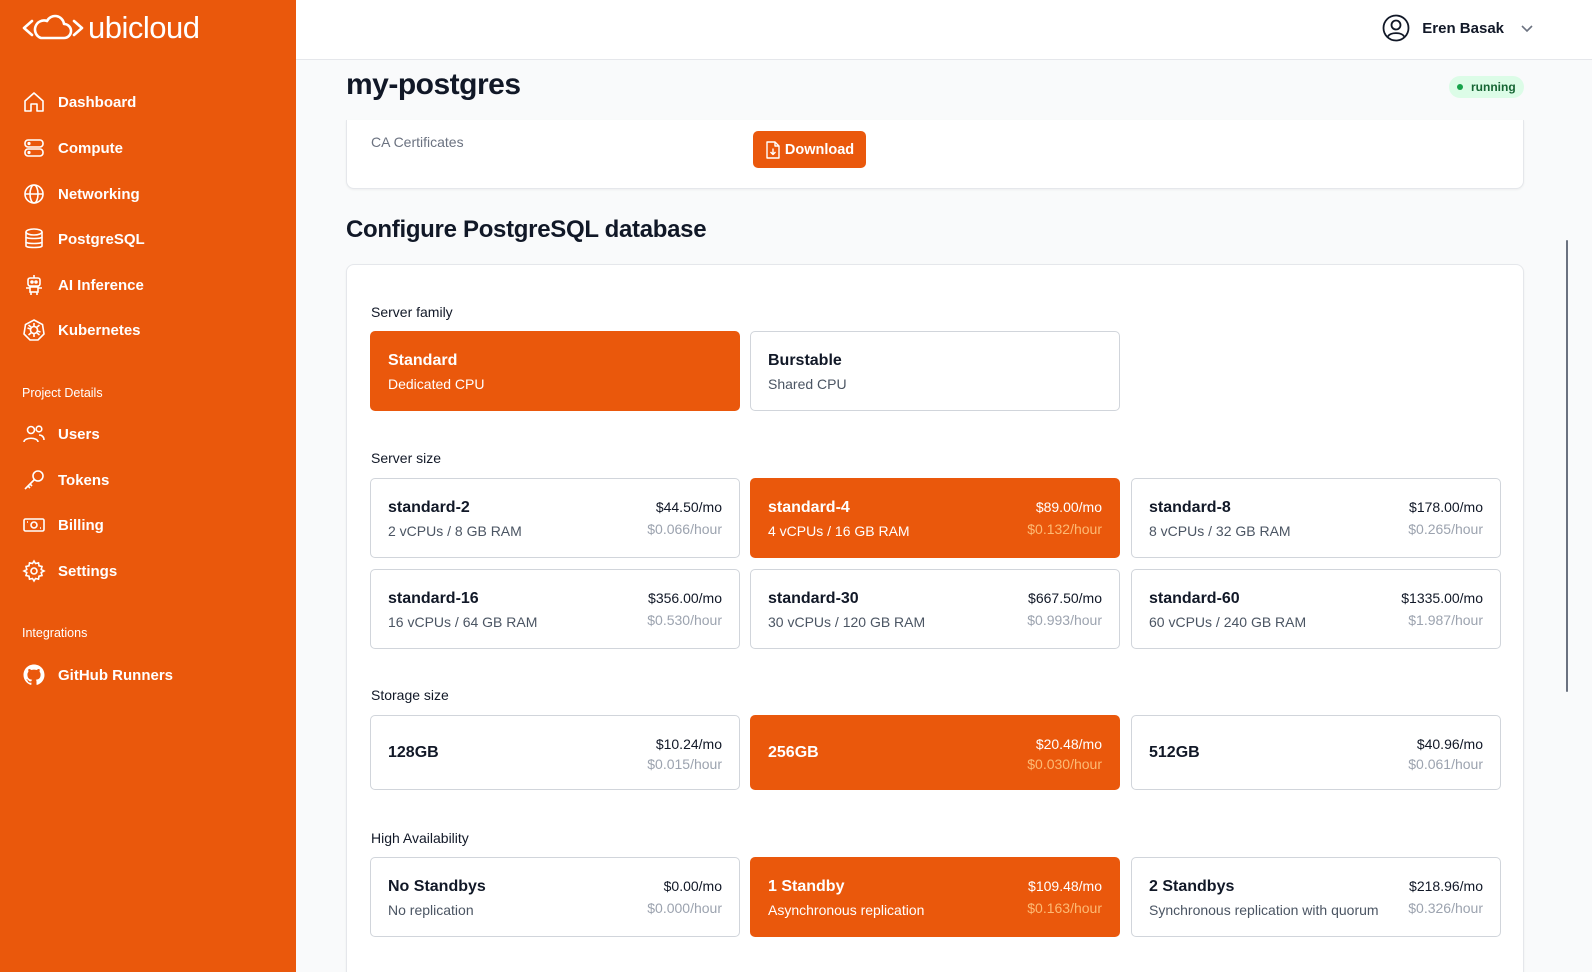 The image size is (1592, 972). What do you see at coordinates (685, 598) in the screenshot?
I see `option-monthly-price: $356.00/mo` at bounding box center [685, 598].